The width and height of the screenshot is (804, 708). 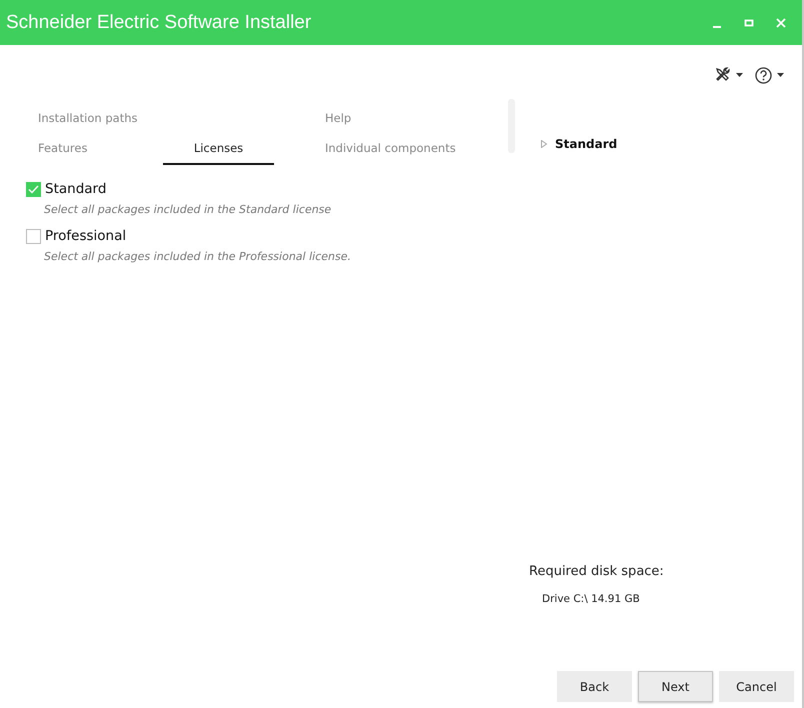 What do you see at coordinates (66, 150) in the screenshot?
I see `tab: Features` at bounding box center [66, 150].